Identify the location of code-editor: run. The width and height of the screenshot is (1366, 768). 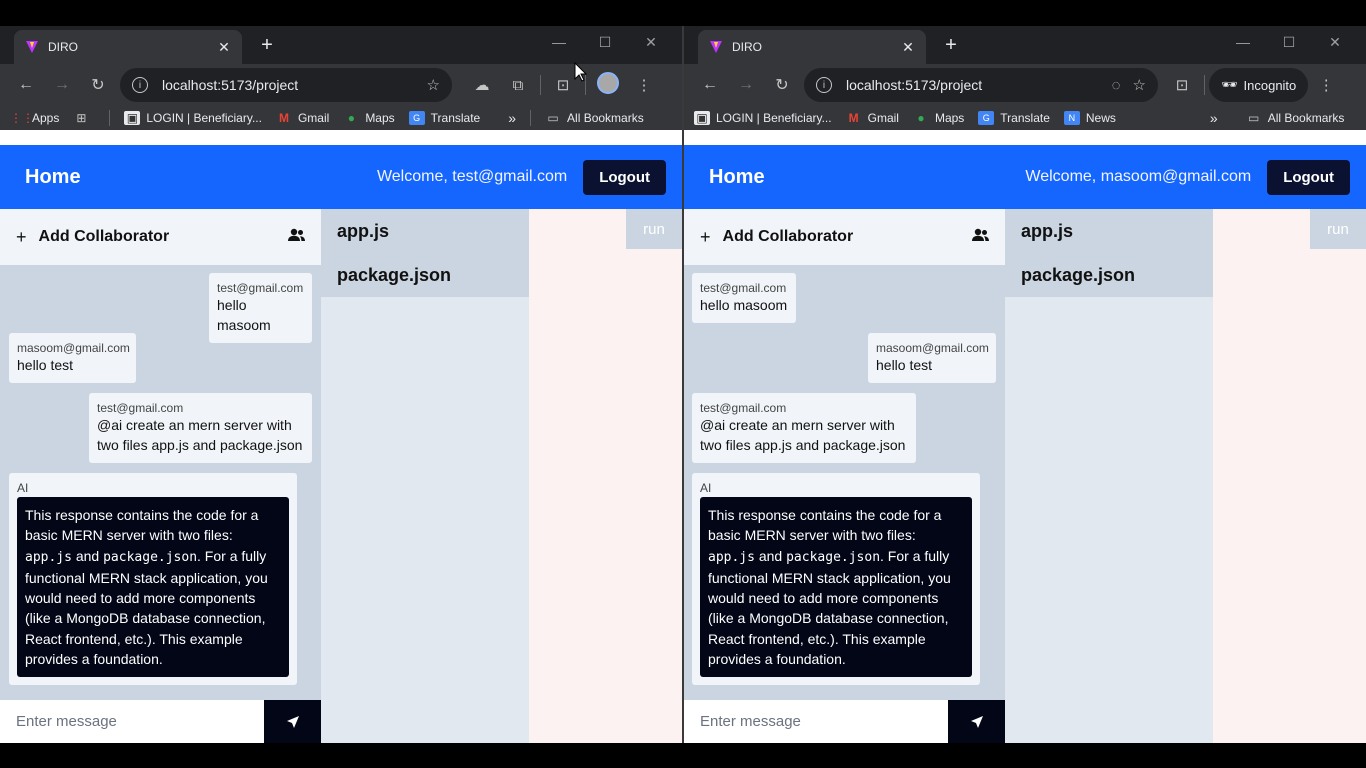
(605, 476).